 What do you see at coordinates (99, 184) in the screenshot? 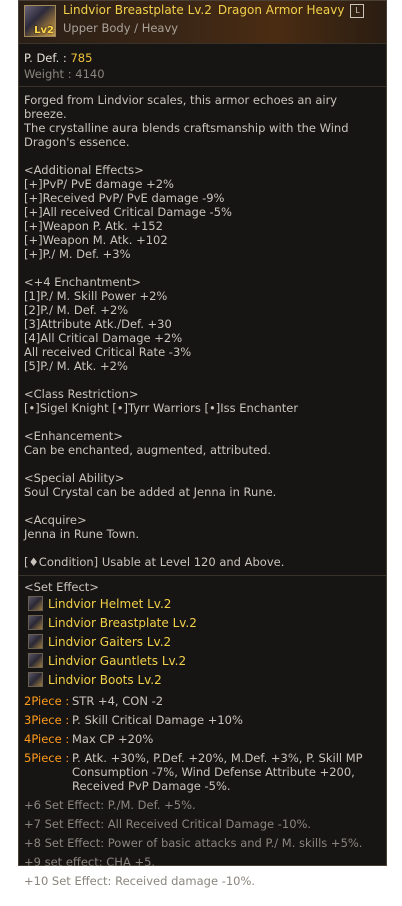
I see `description-line: [+]PvP/ PvE damage +2%` at bounding box center [99, 184].